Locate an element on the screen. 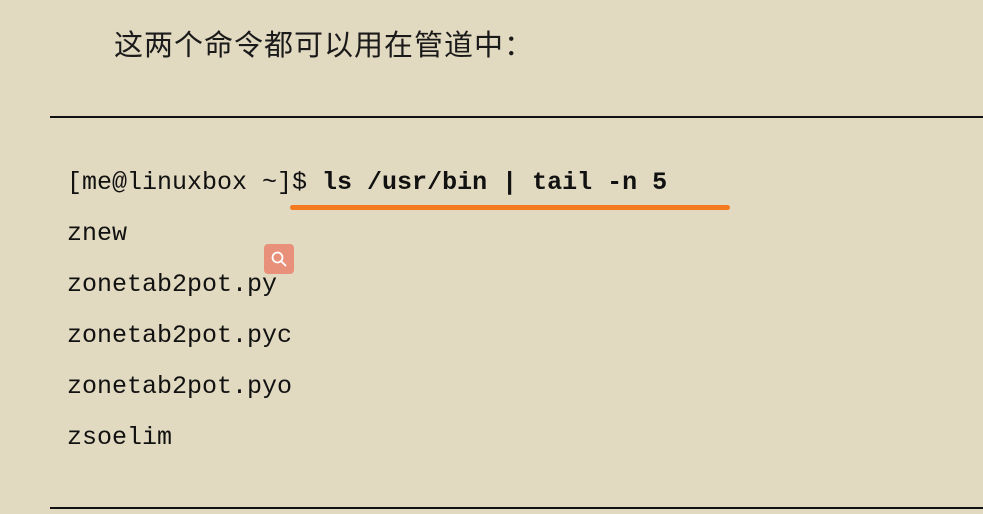 The height and width of the screenshot is (514, 983). shell-command: ls /usr/bin | tail -n 5 is located at coordinates (495, 182).